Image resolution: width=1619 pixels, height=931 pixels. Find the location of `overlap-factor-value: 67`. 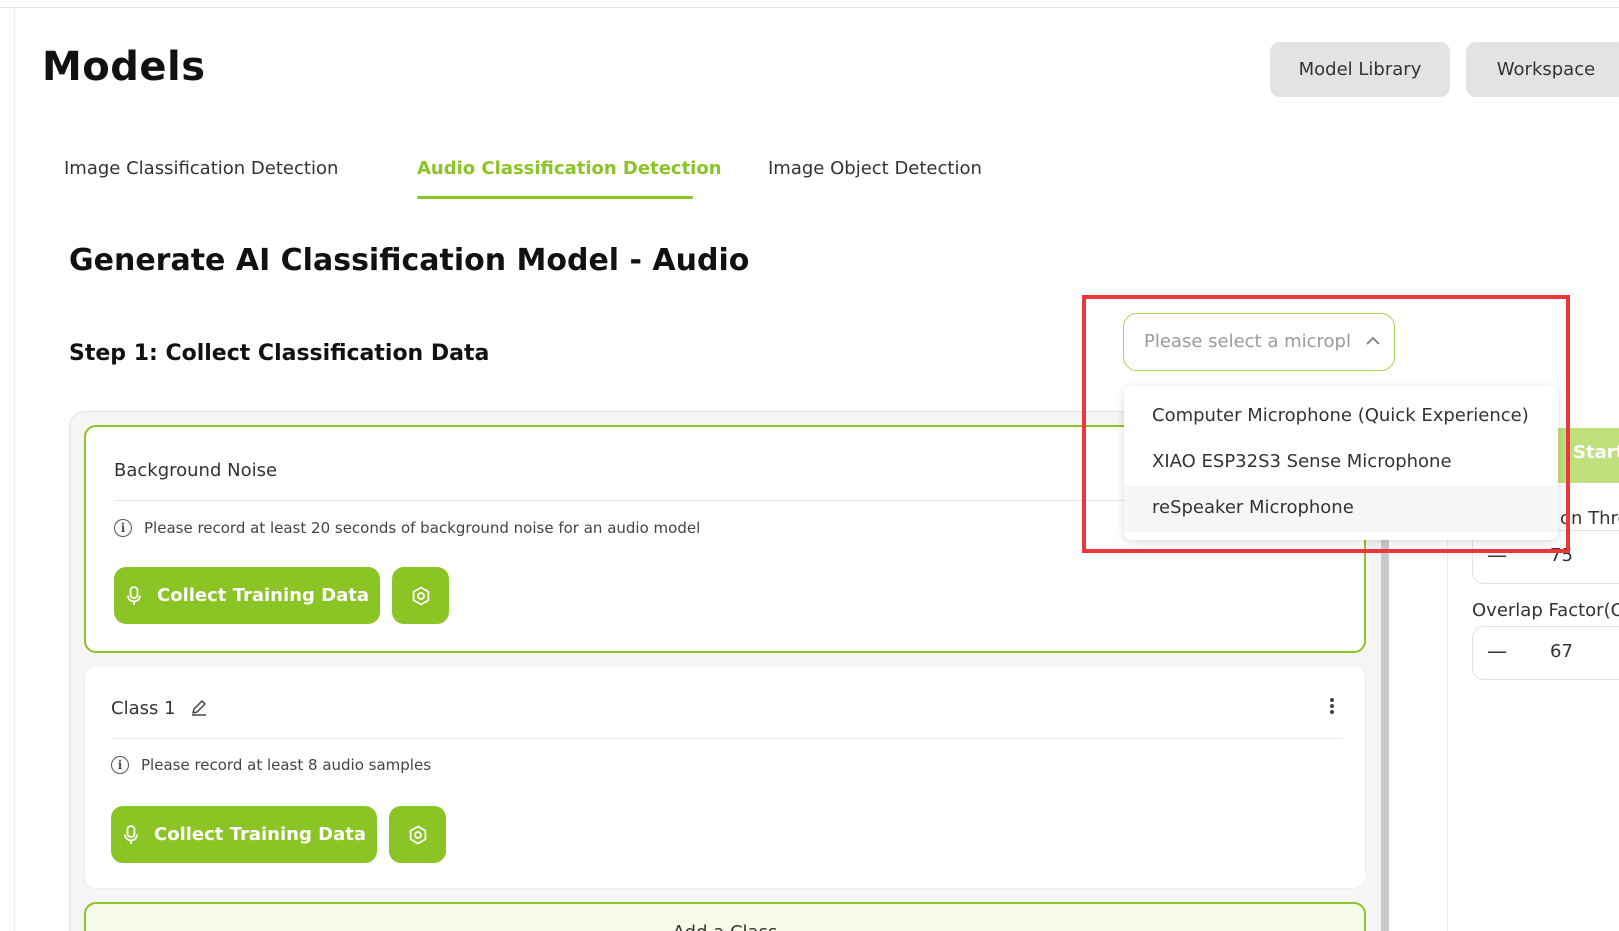

overlap-factor-value: 67 is located at coordinates (1561, 651).